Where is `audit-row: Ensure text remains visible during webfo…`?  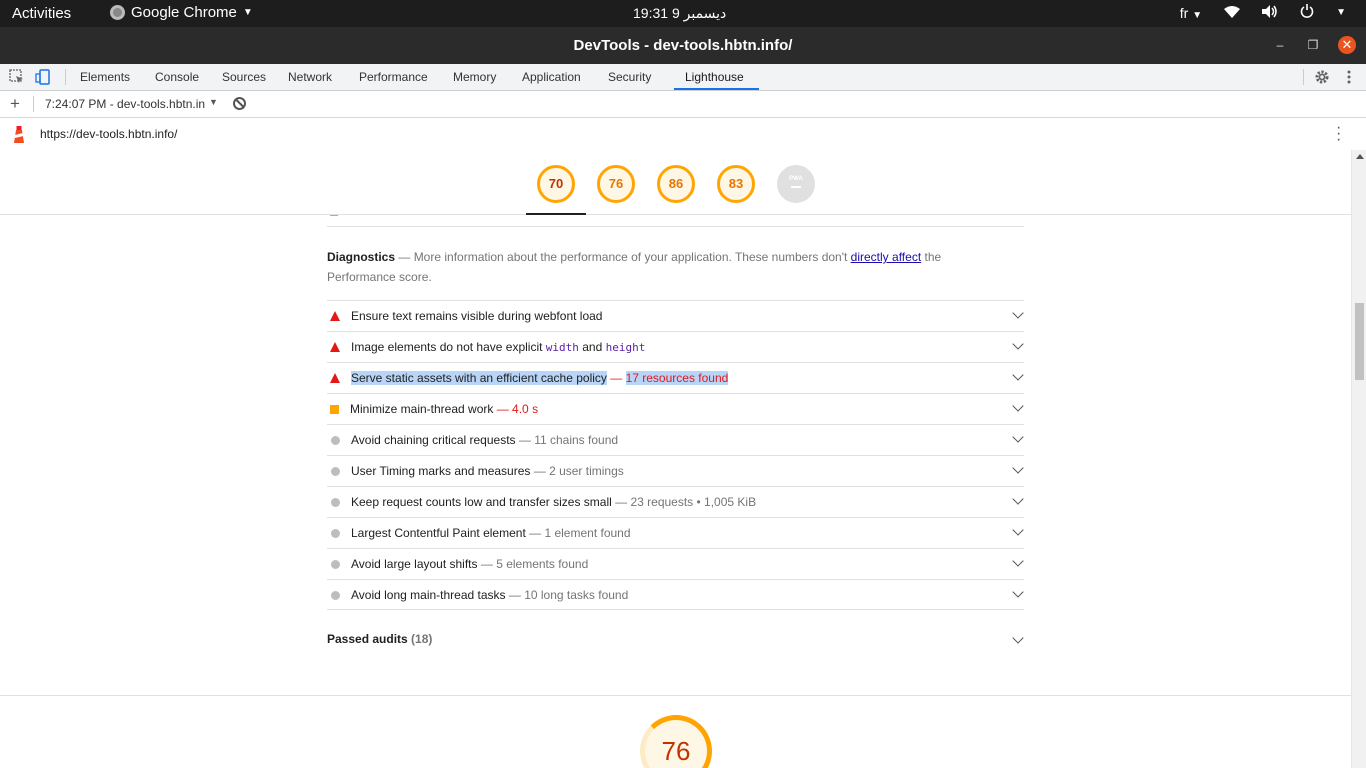
audit-row: Ensure text remains visible during webfo… is located at coordinates (675, 315).